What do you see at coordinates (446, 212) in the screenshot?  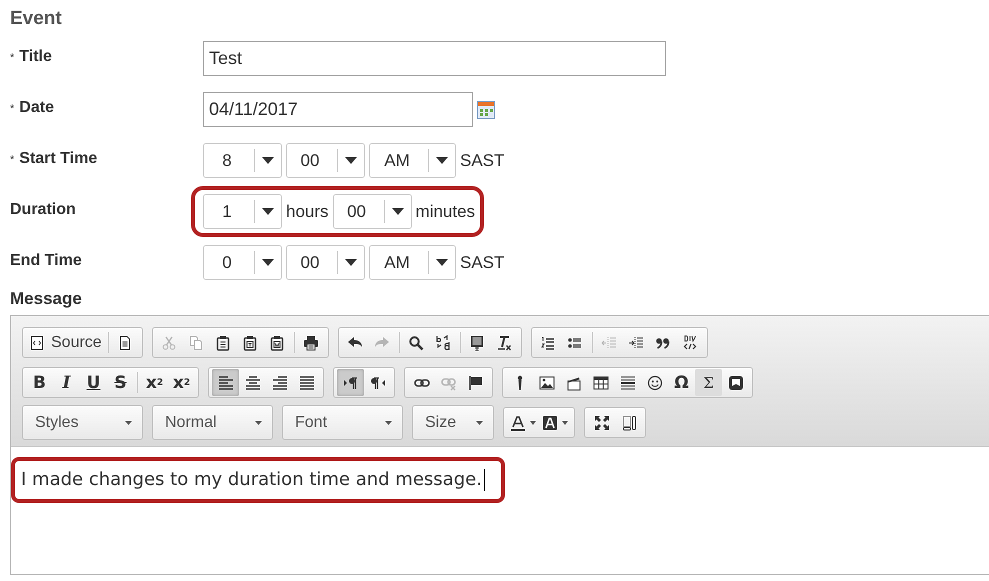 I see `unit-label: minutes` at bounding box center [446, 212].